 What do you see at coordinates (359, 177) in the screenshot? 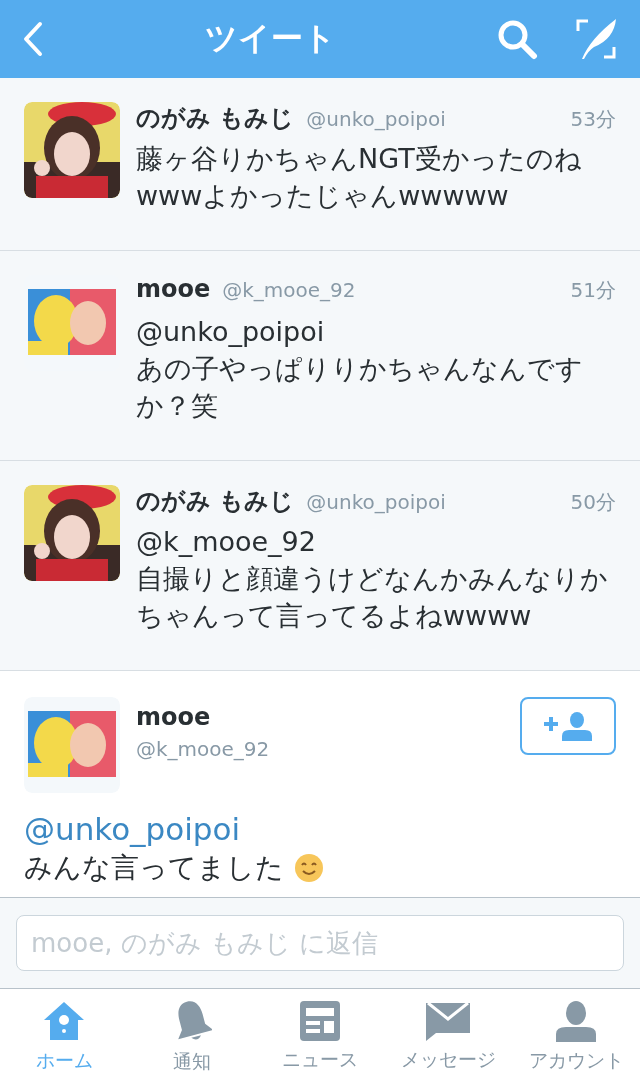
I see `tweet-text: 藤ヶ谷りかちゃんNGT受かったのねwwwよかったじゃんwwwww` at bounding box center [359, 177].